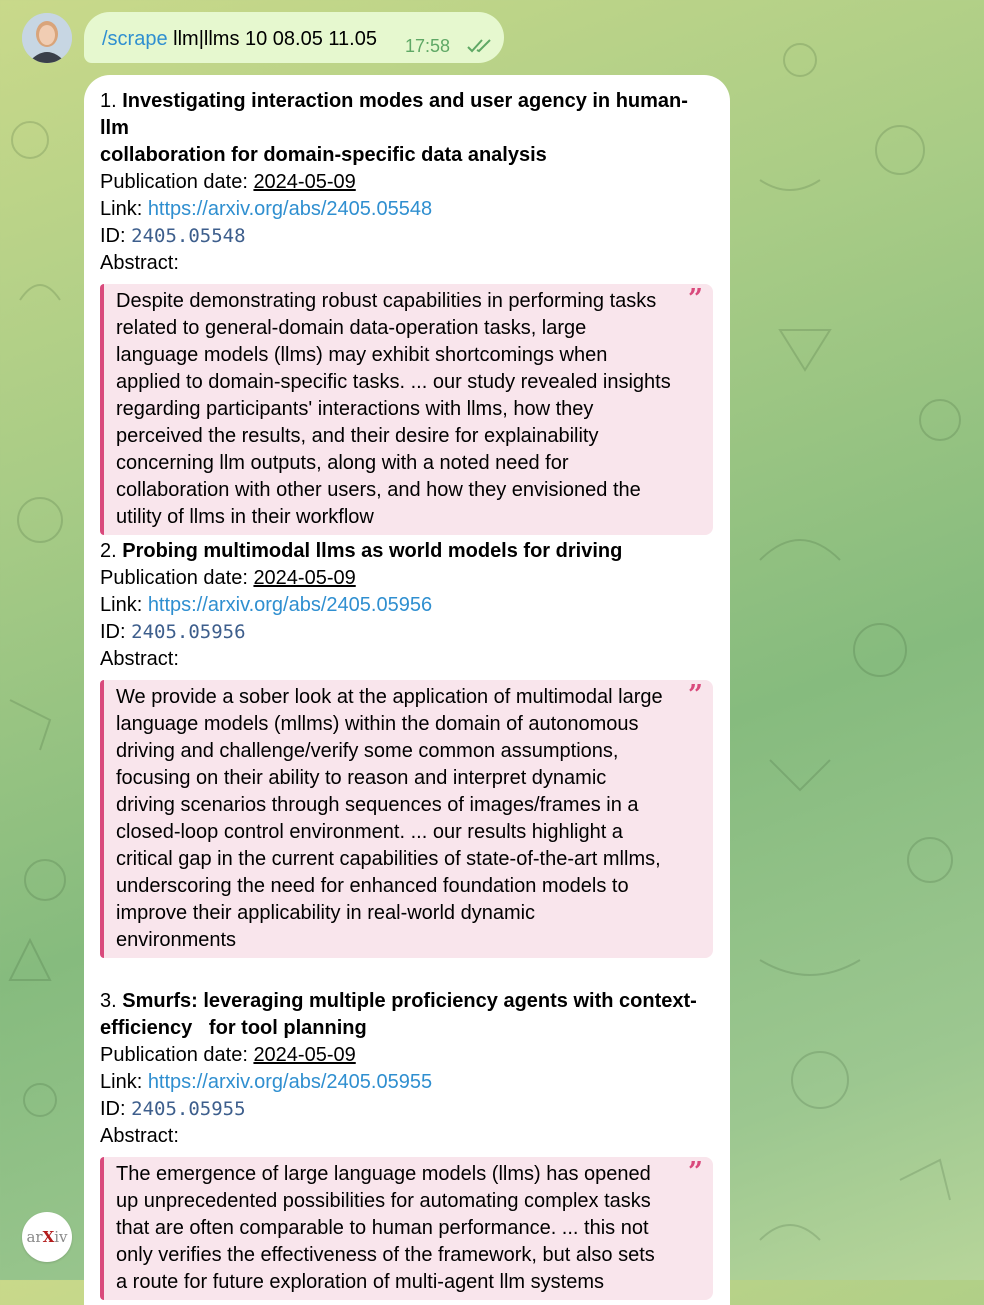  What do you see at coordinates (188, 632) in the screenshot?
I see `paper-id: 2405.05956` at bounding box center [188, 632].